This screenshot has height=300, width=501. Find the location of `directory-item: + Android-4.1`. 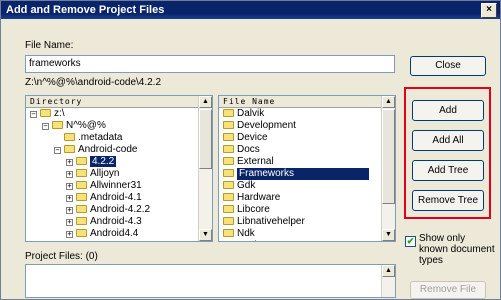

directory-item: + Android-4.1 is located at coordinates (104, 198).